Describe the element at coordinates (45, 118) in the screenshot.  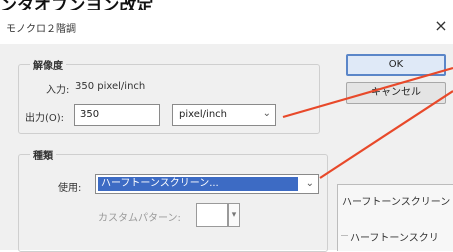
I see `output-resolution-label: 出力(O):` at that location.